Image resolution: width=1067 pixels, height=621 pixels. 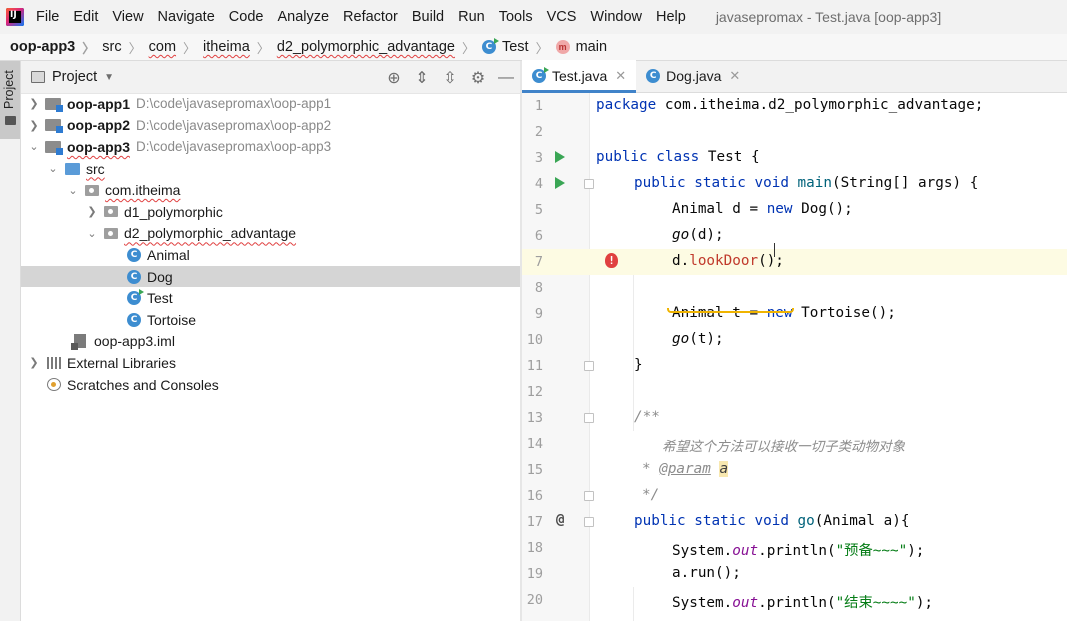 What do you see at coordinates (270, 169) in the screenshot?
I see `tree-item-src: ⌄ src` at bounding box center [270, 169].